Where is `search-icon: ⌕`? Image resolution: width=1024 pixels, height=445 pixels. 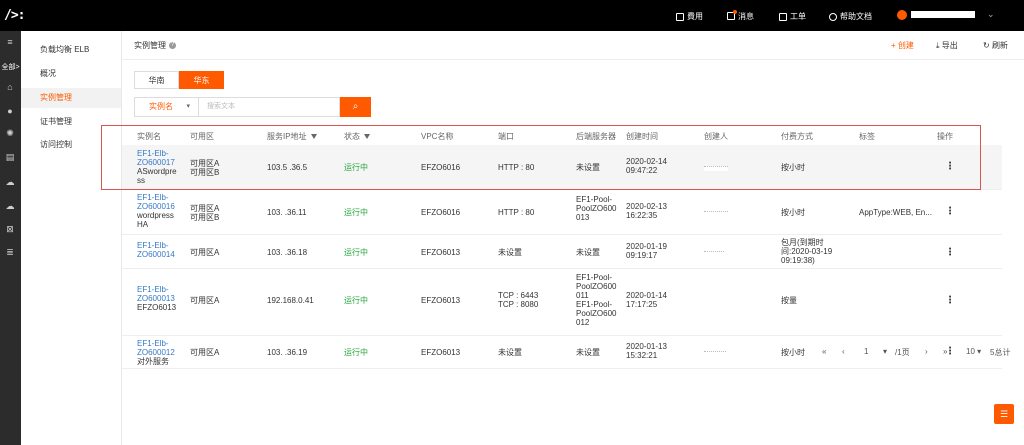
search-icon: ⌕ is located at coordinates (355, 106).